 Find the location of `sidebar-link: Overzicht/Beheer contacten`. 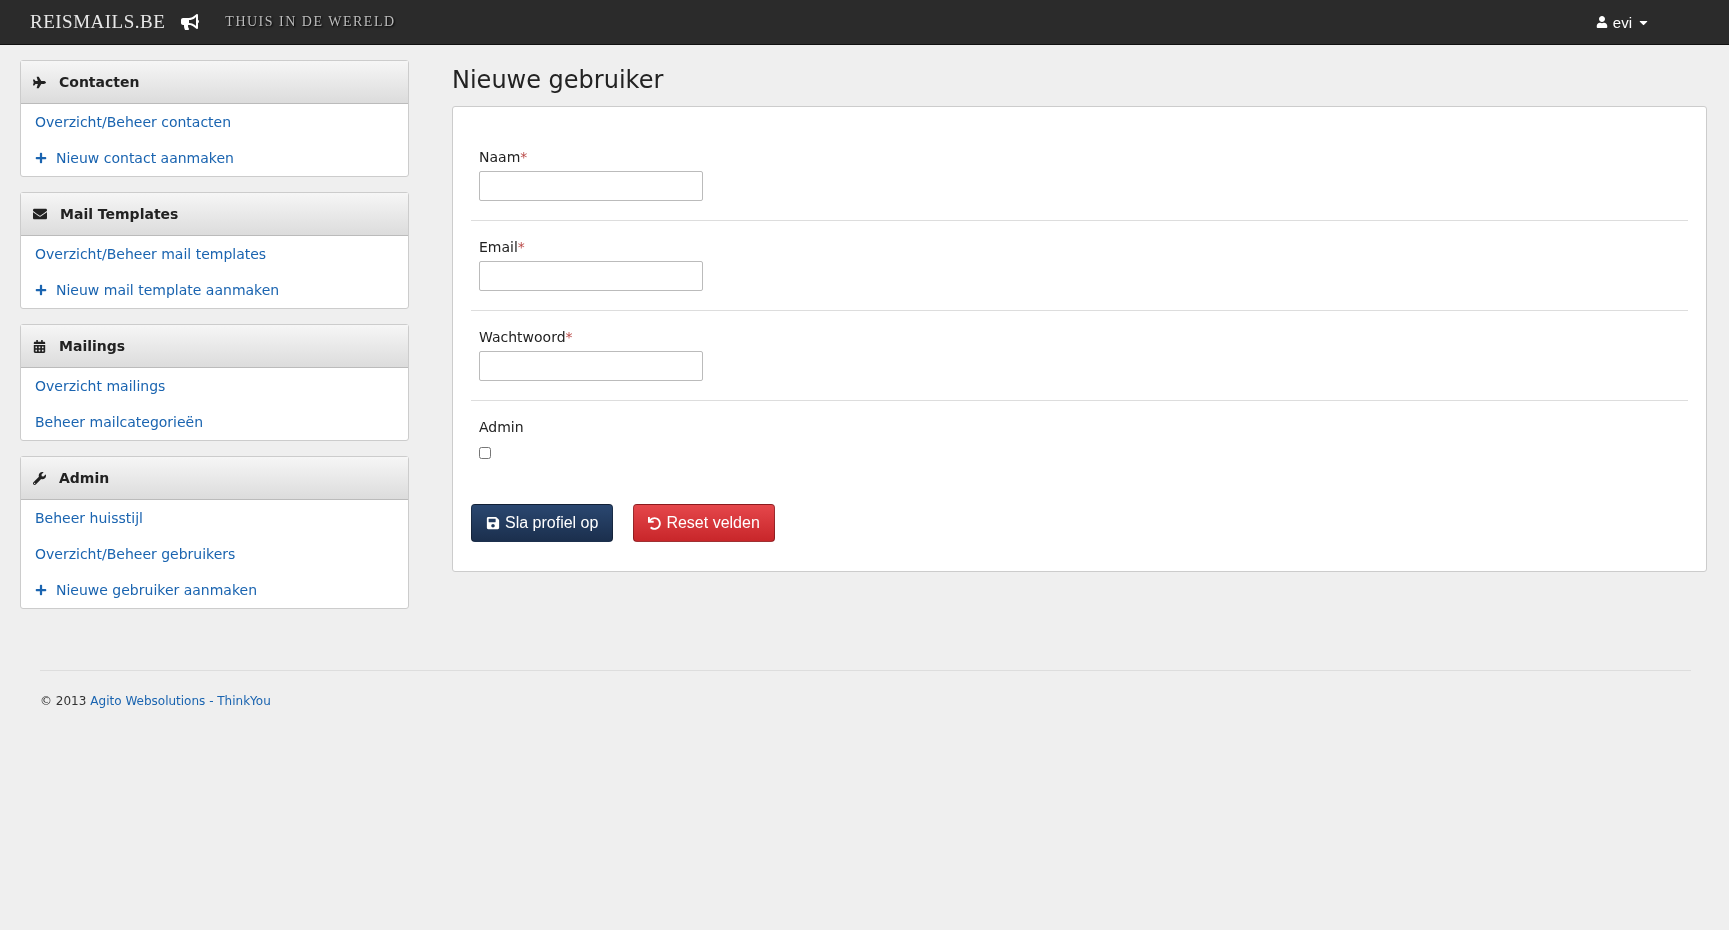

sidebar-link: Overzicht/Beheer contacten is located at coordinates (133, 122).